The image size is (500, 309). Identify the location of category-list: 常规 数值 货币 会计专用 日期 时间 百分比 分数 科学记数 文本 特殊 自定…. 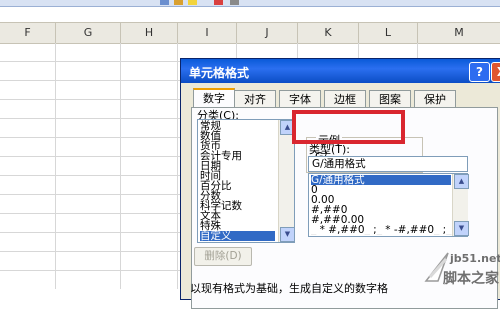
(246, 181).